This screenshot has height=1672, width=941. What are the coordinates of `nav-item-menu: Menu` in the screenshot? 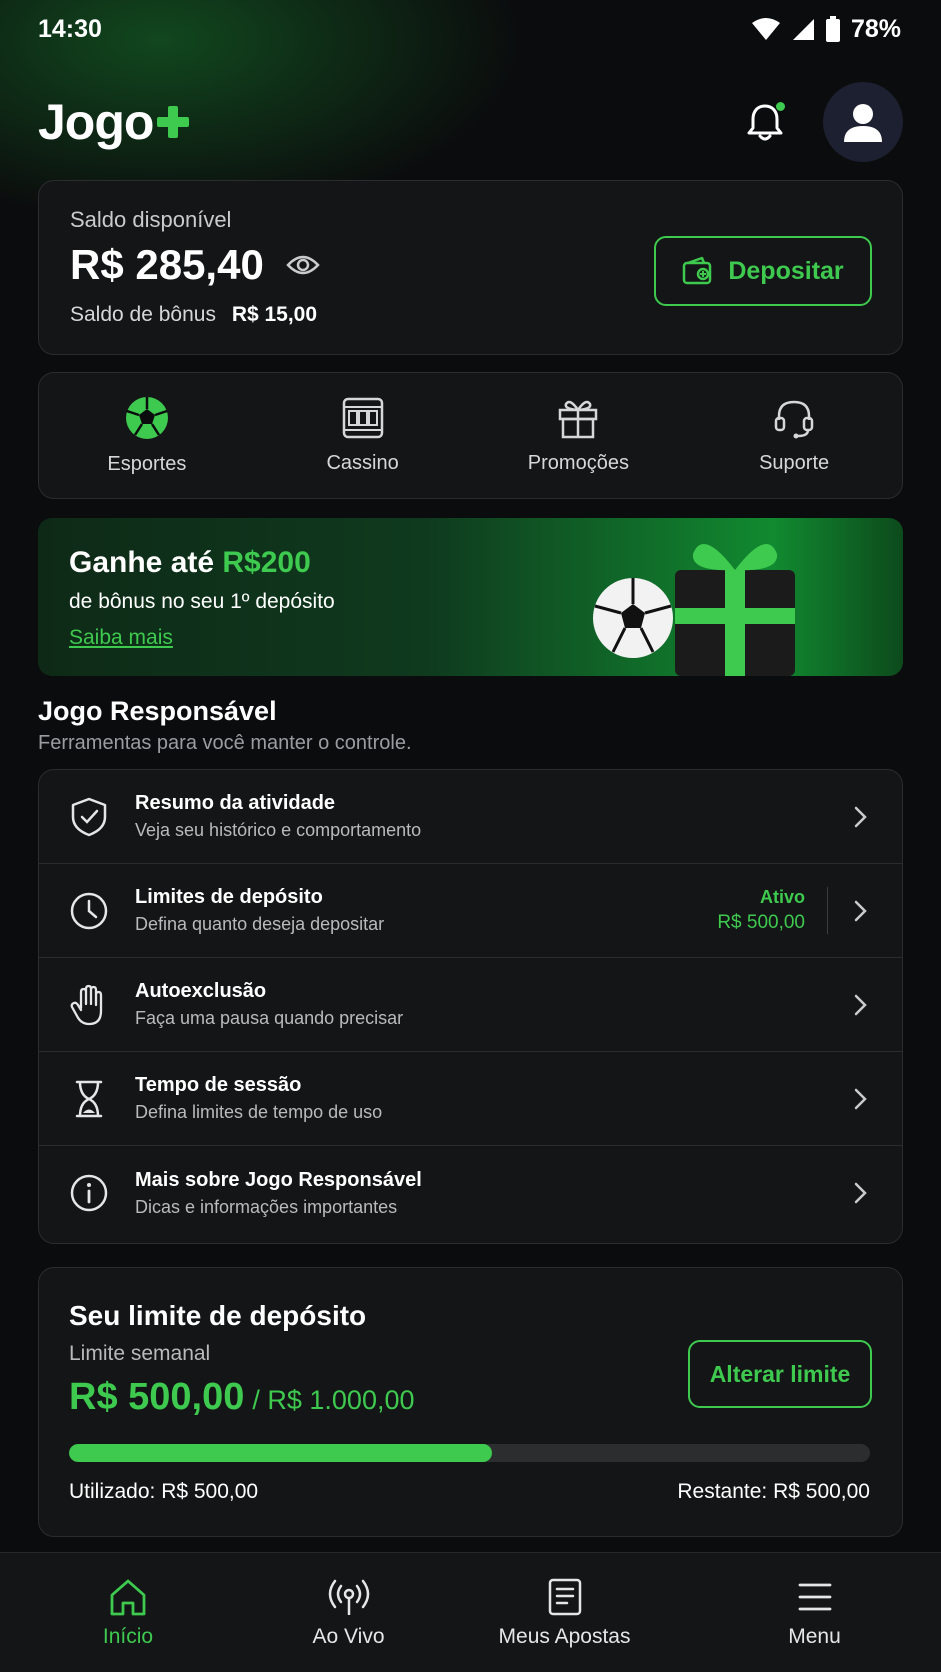 It's located at (814, 1612).